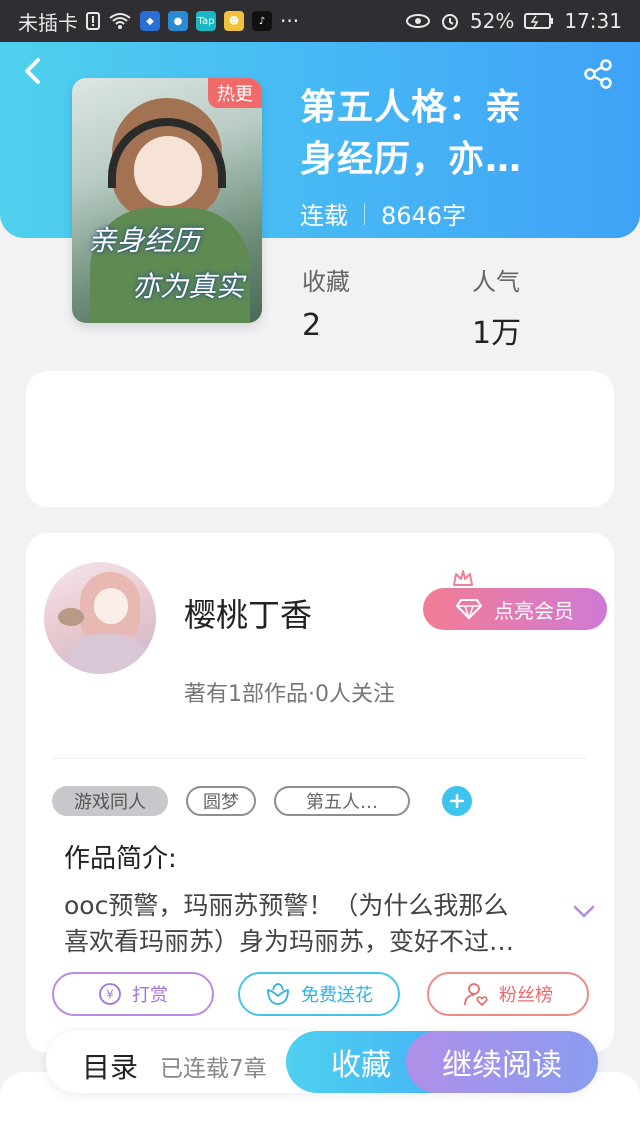 The height and width of the screenshot is (1138, 640). Describe the element at coordinates (248, 613) in the screenshot. I see `author-name: 樱桃丁香` at that location.